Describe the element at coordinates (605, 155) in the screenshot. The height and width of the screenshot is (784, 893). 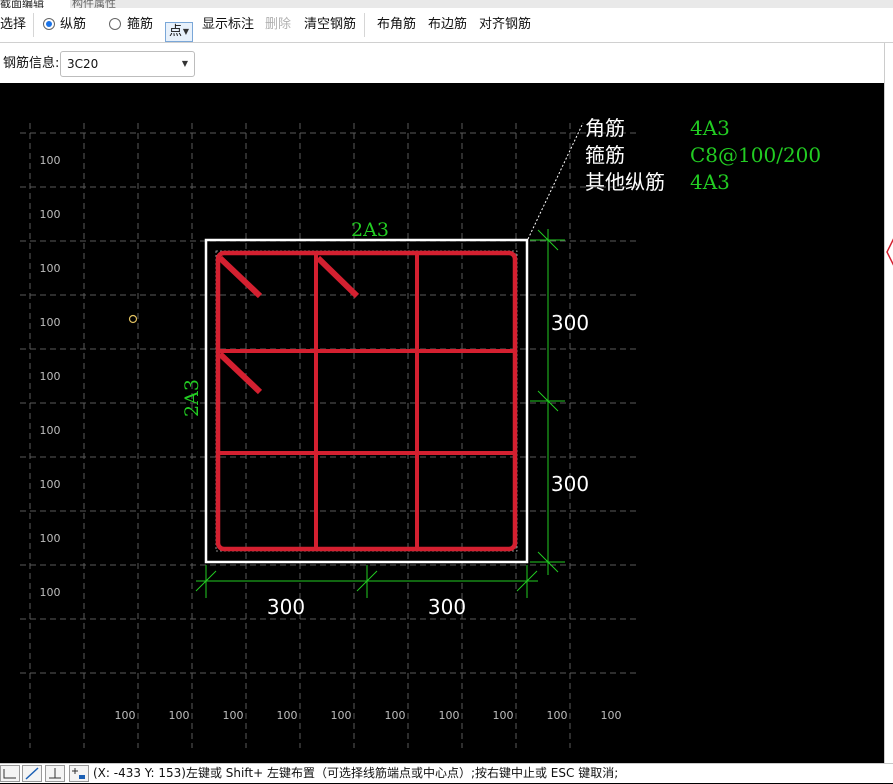
I see `legend-name-stirrup: 箍筋` at that location.